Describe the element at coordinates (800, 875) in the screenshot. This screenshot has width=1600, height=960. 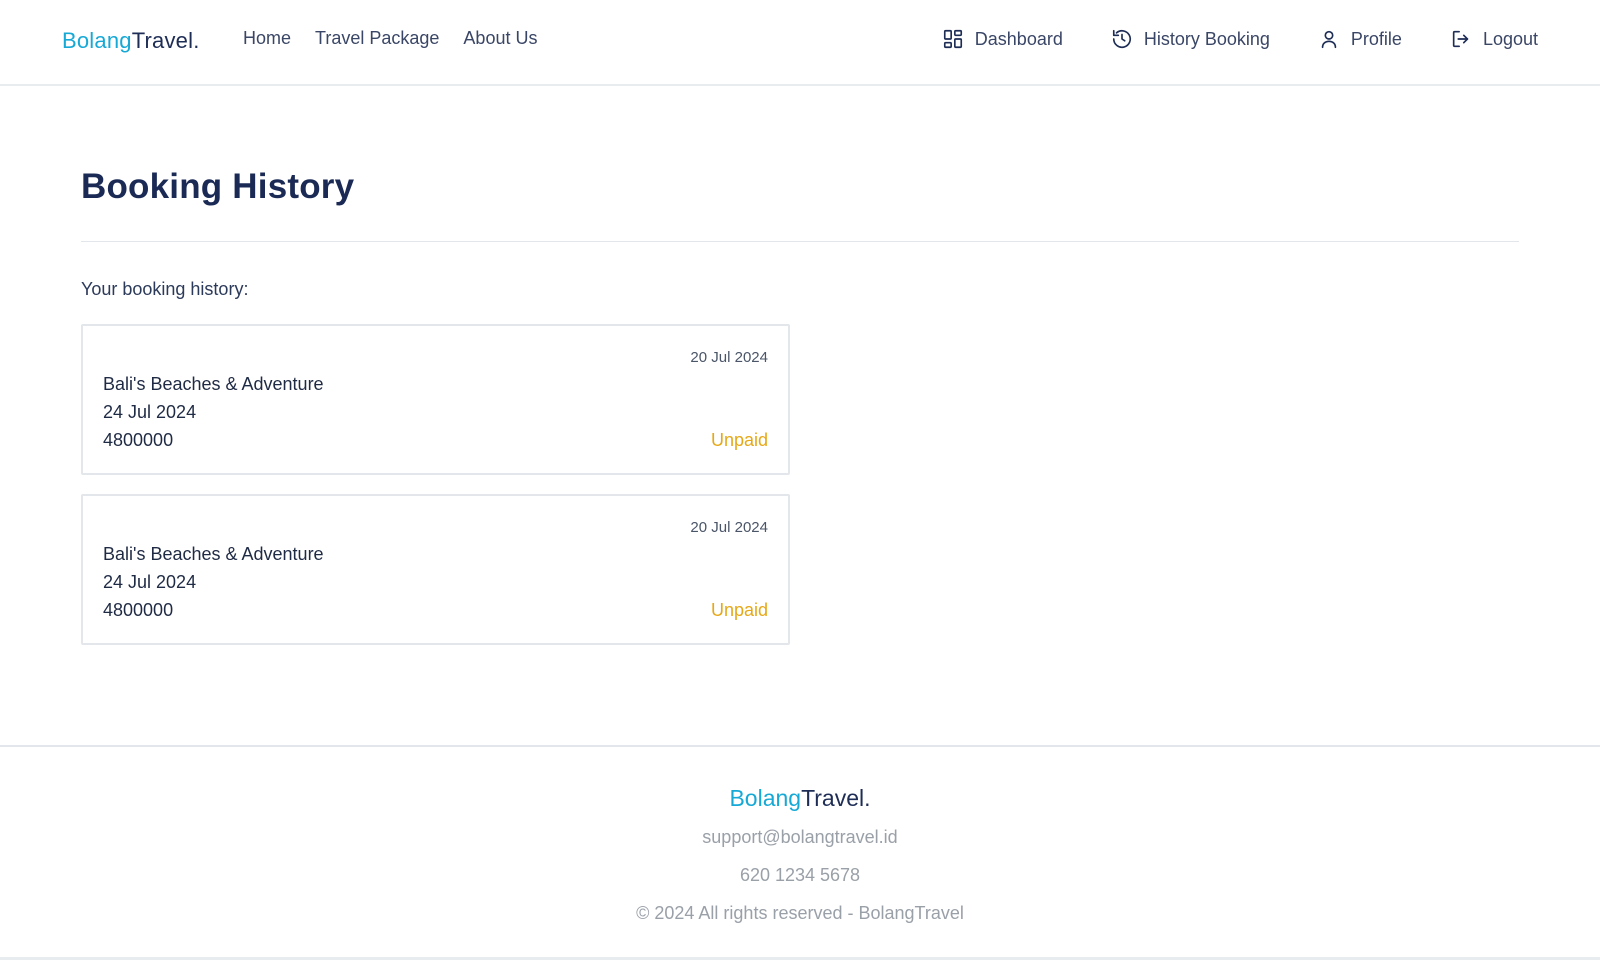
I see `footer-phone: 620 1234 5678` at that location.